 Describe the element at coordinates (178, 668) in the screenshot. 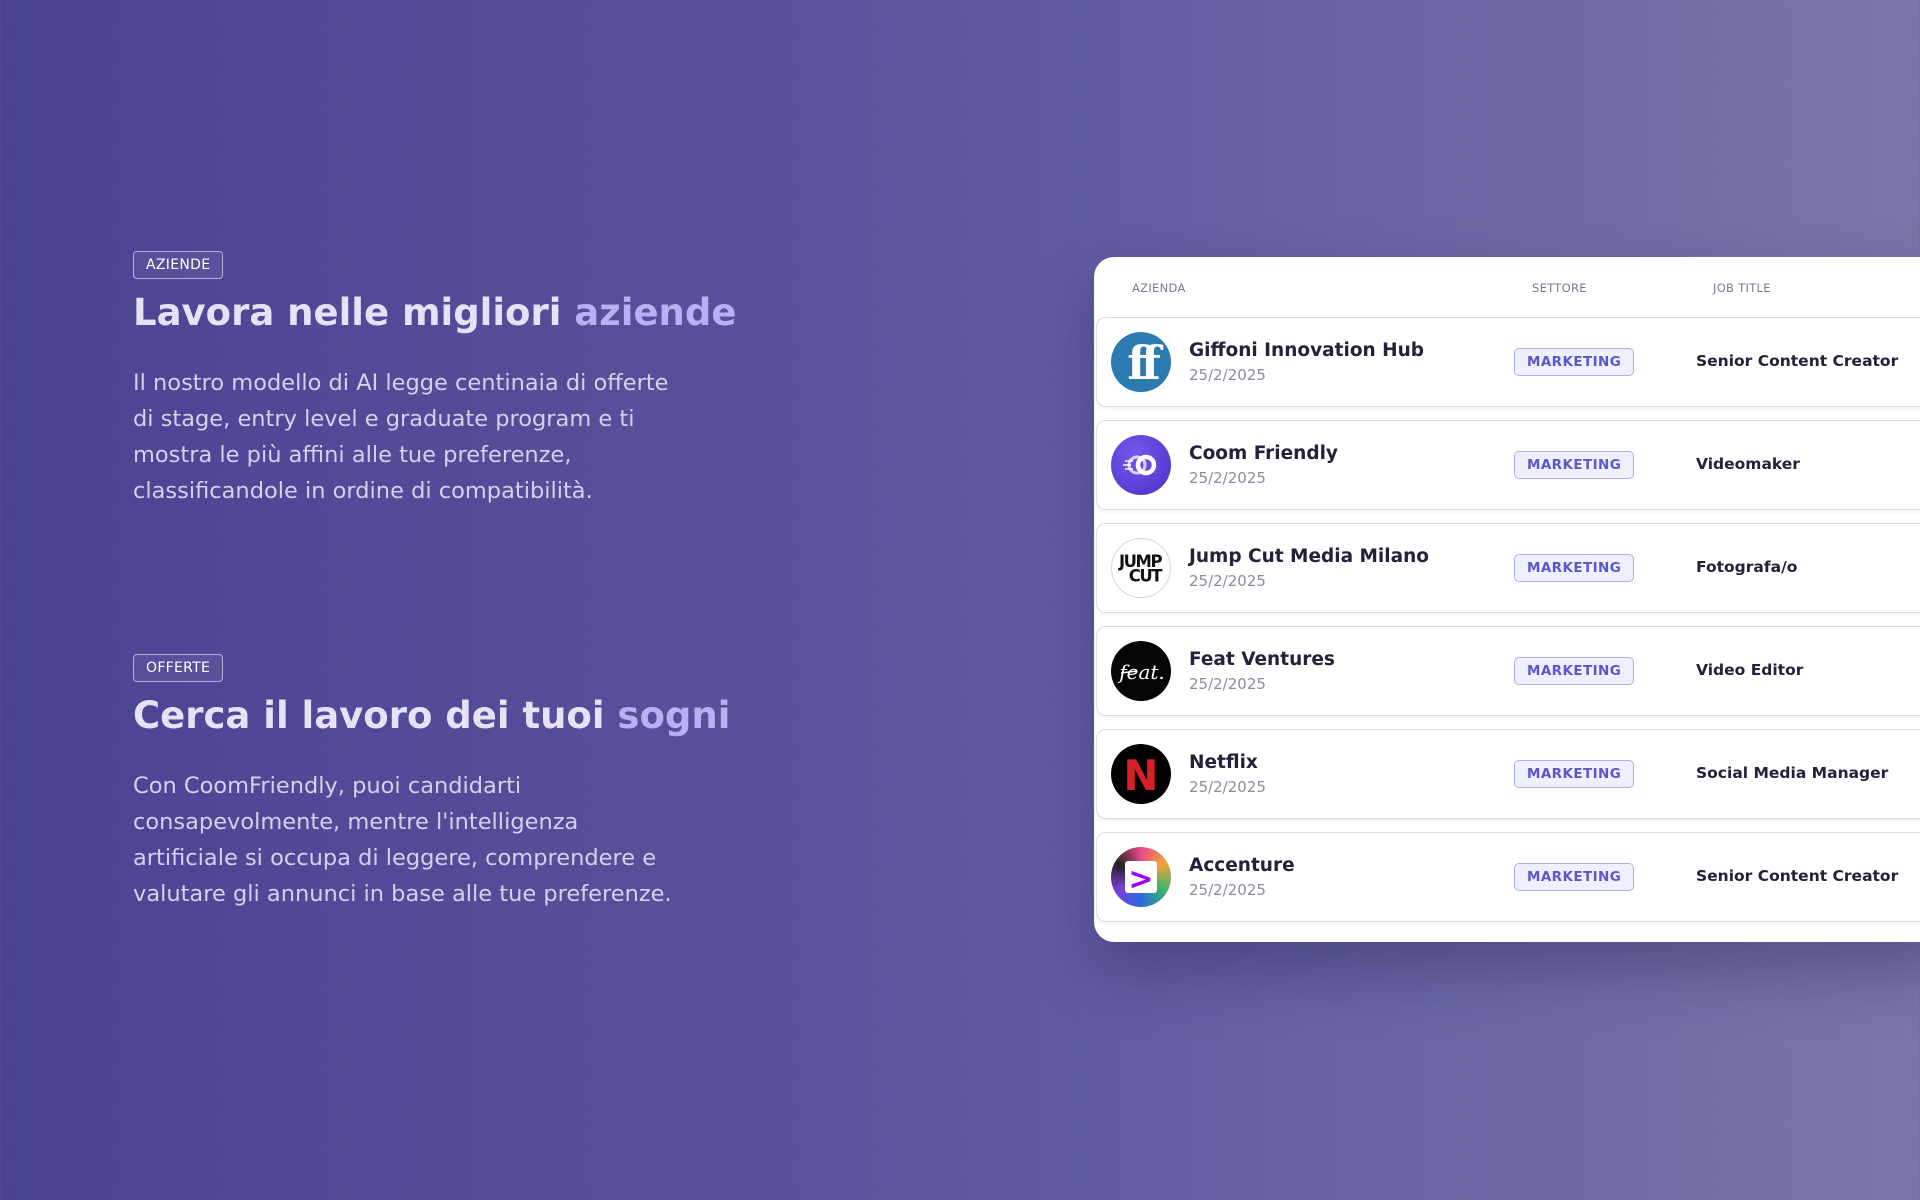

I see `section-tag: OFFERTE` at that location.